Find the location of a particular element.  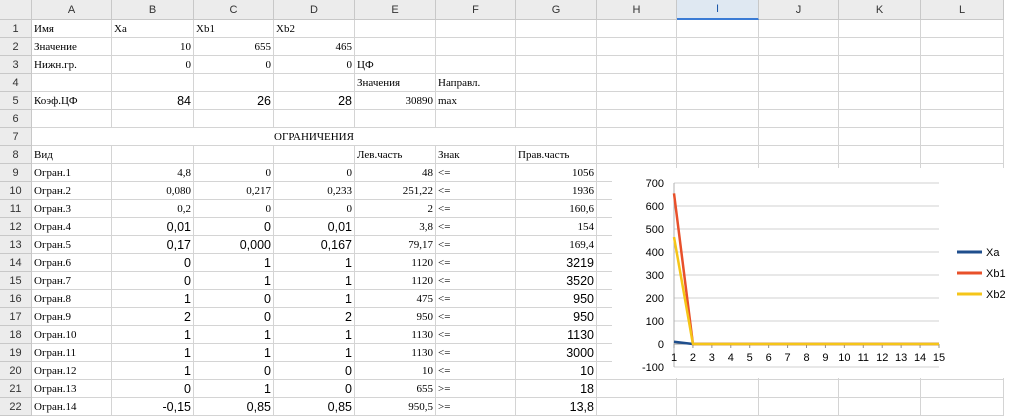

cell-b10: 0,080 is located at coordinates (153, 191).